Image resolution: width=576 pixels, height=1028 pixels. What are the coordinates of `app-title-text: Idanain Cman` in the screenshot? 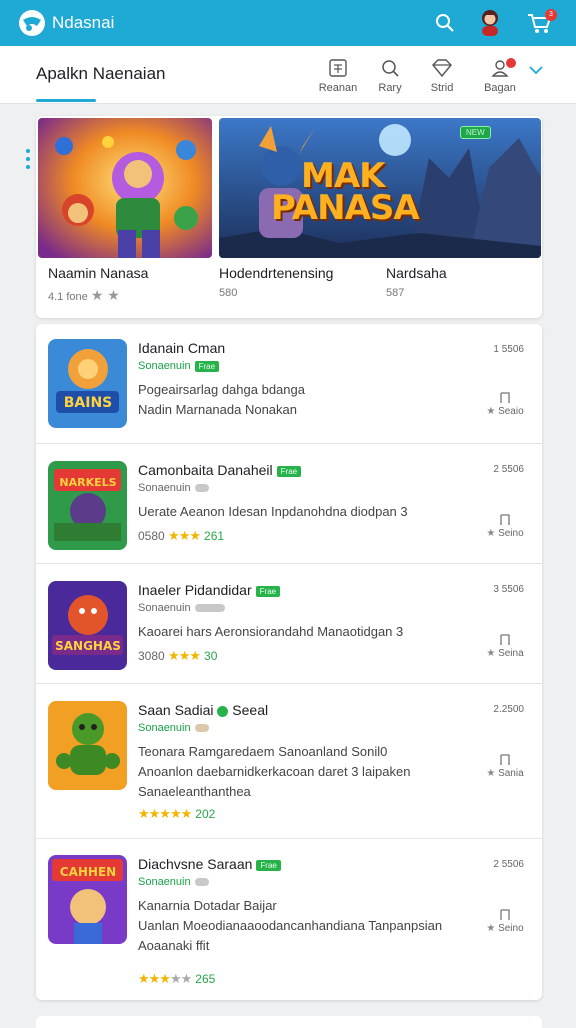 It's located at (182, 348).